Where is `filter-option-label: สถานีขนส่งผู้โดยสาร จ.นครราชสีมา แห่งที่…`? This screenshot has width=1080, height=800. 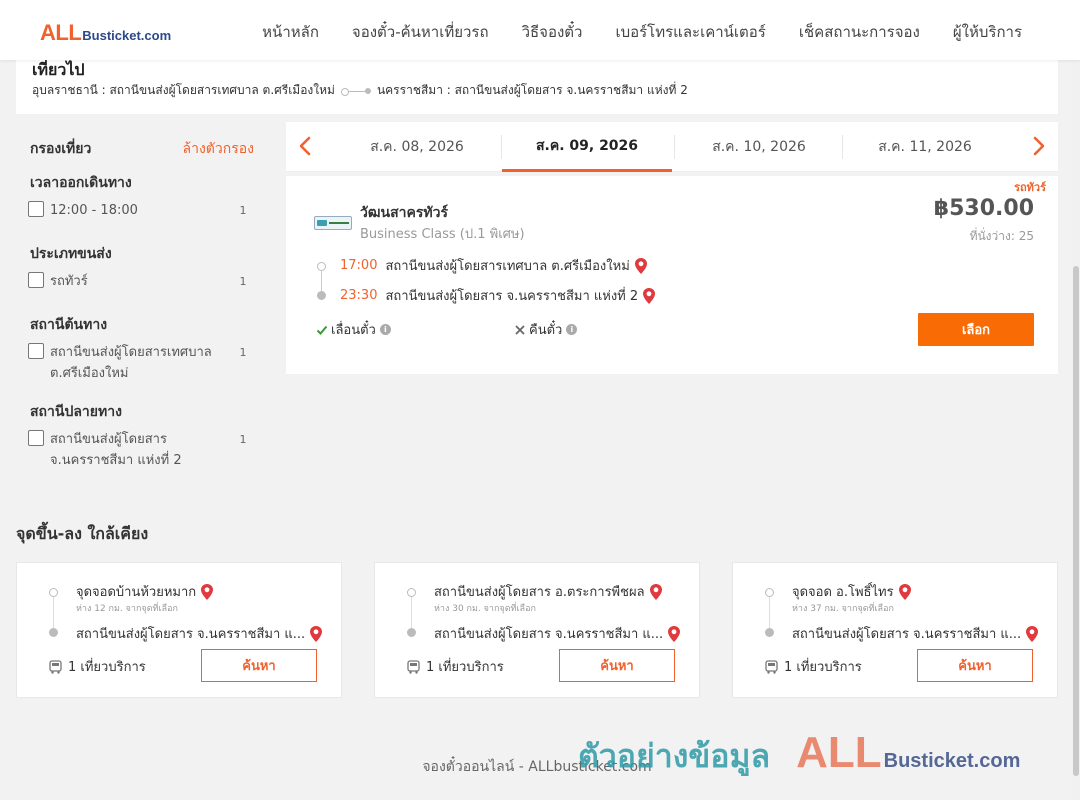
filter-option-label: สถานีขนส่งผู้โดยสาร จ.นครราชสีมา แห่งที่… is located at coordinates (116, 450).